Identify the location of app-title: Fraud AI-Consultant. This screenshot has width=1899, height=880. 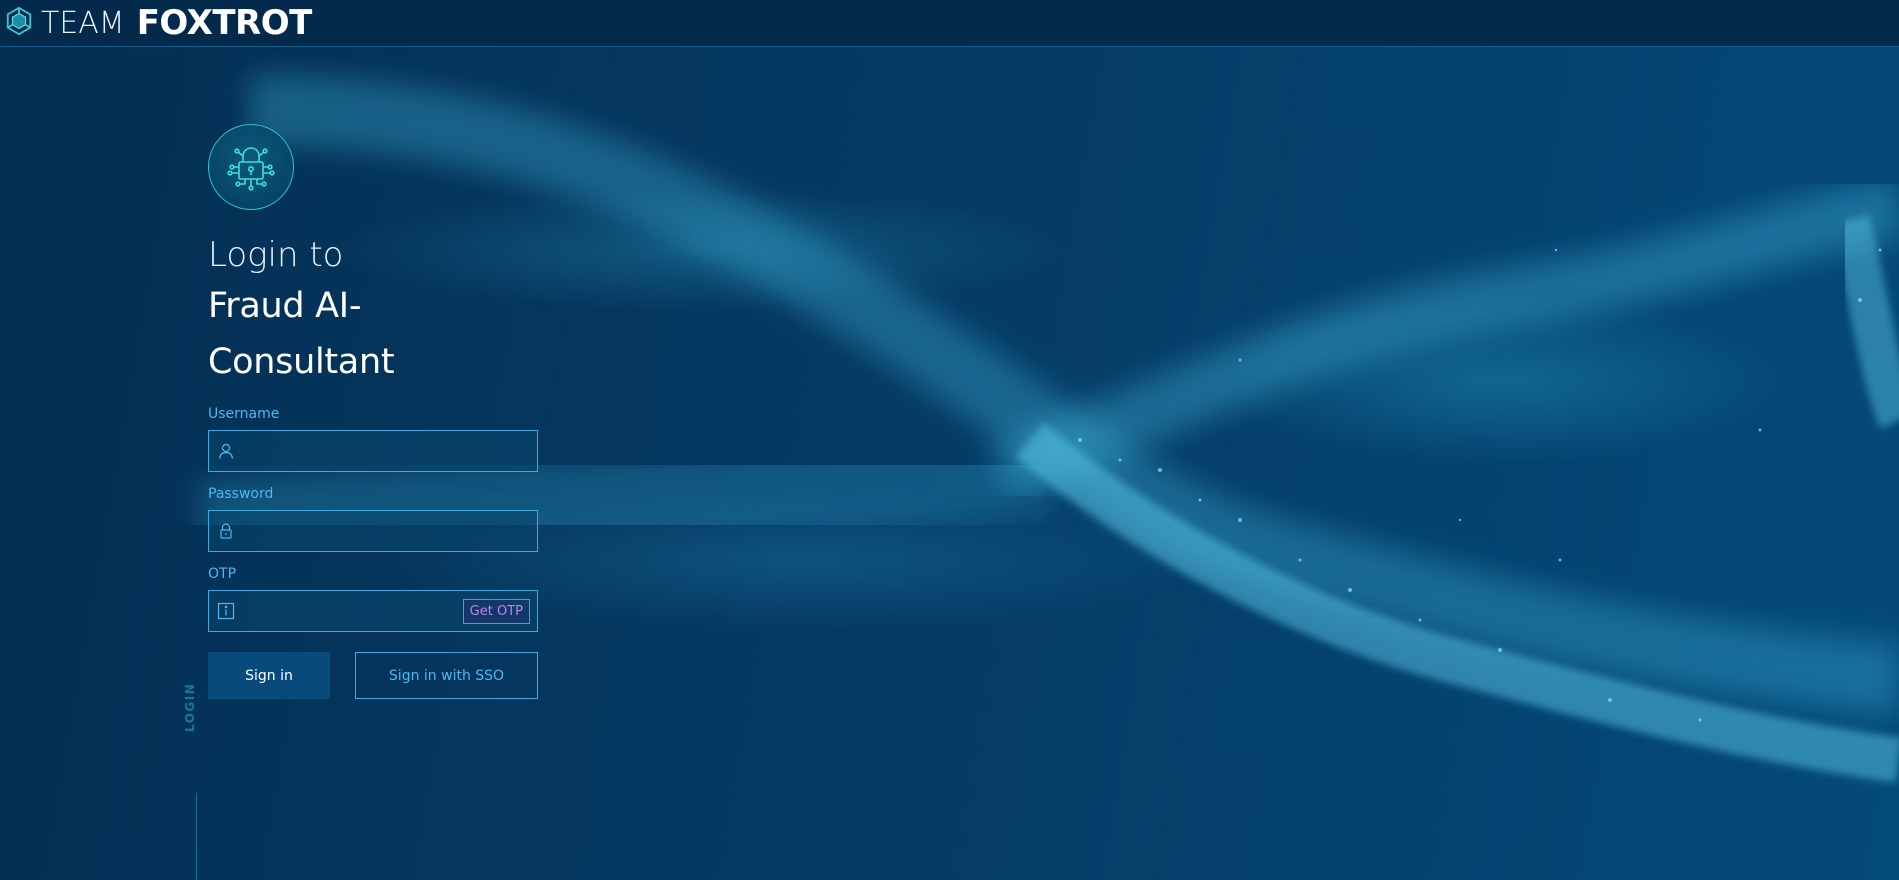
(301, 334).